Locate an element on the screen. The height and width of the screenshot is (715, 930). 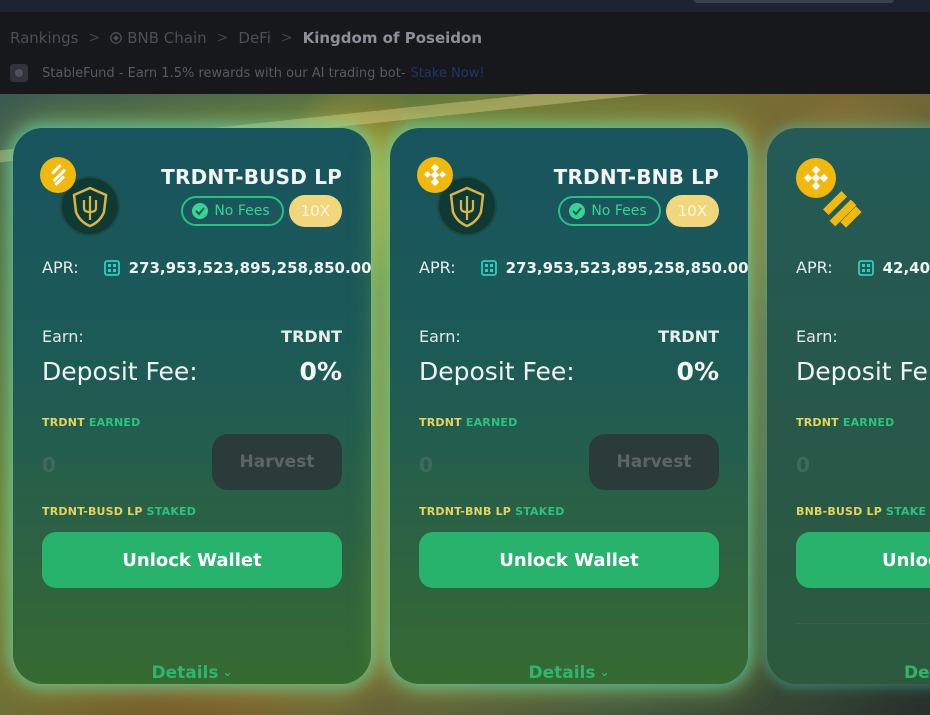
staked-section-label: TRDNT-BNB LP STAKED is located at coordinates (492, 511).